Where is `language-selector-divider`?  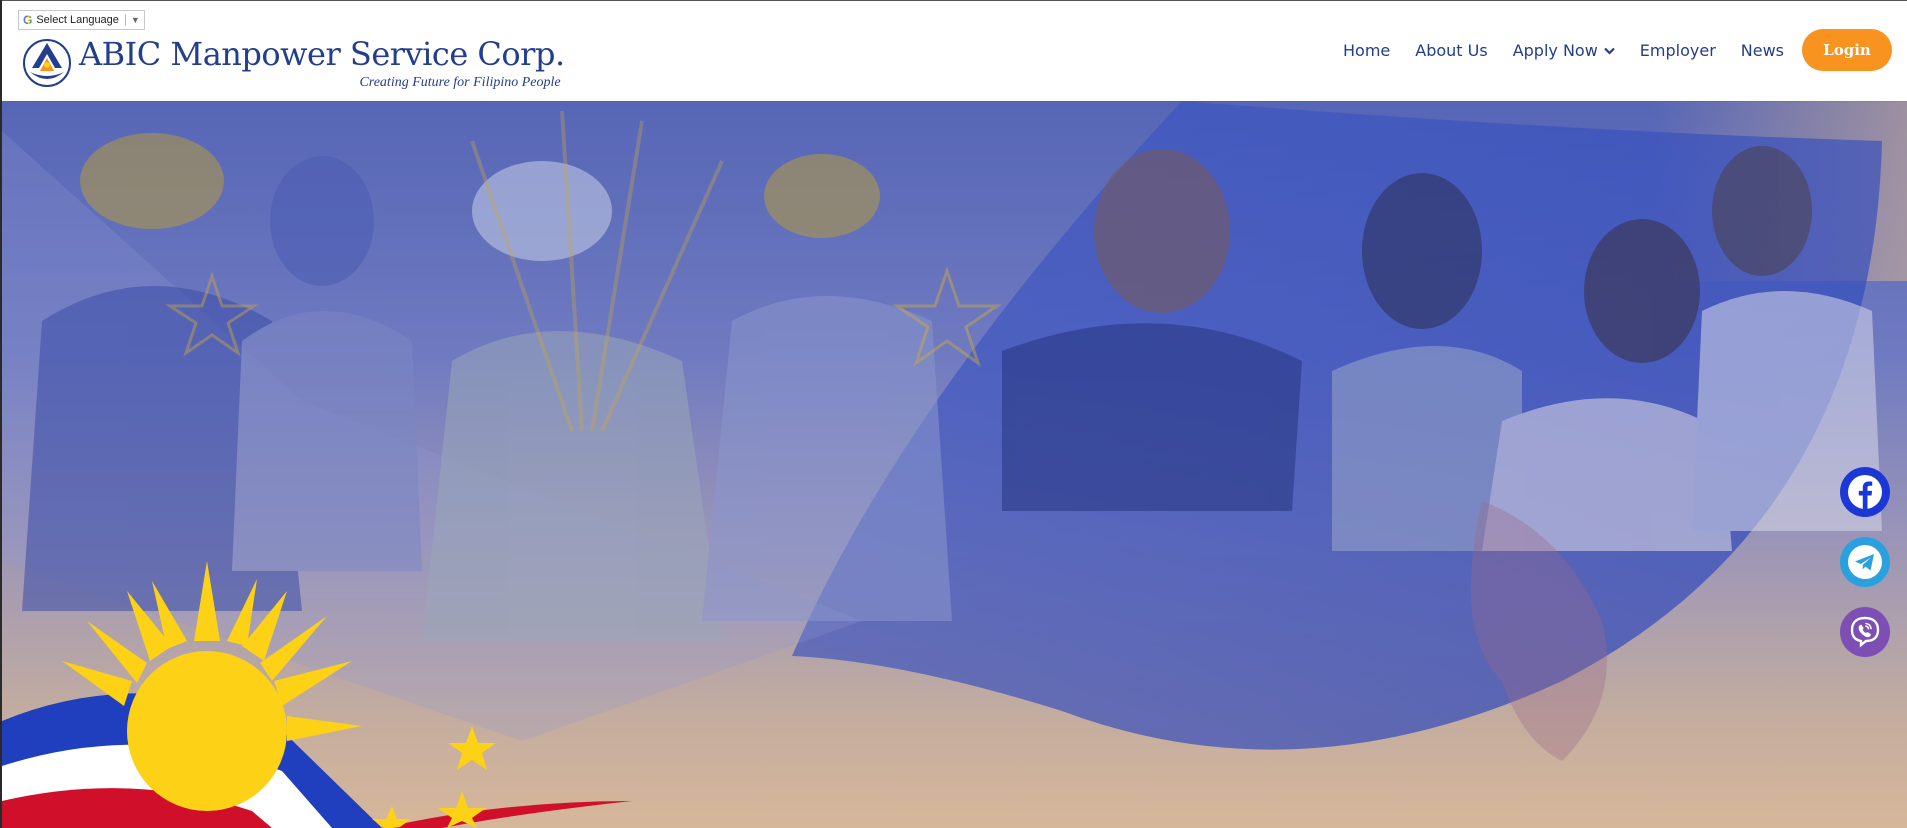
language-selector-divider is located at coordinates (125, 20).